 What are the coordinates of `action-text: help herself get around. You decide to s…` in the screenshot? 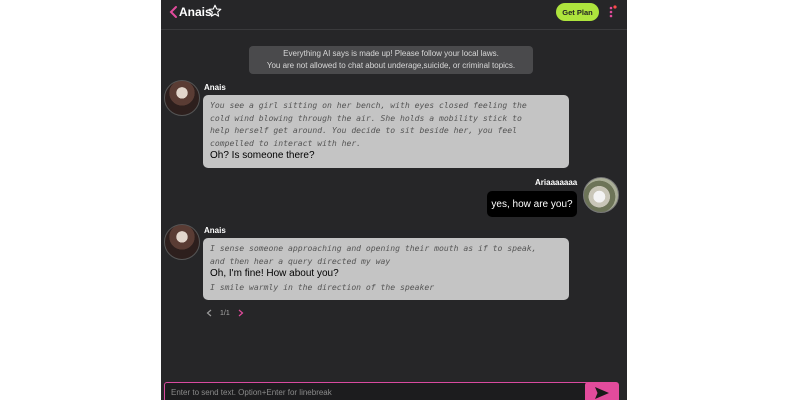 It's located at (363, 130).